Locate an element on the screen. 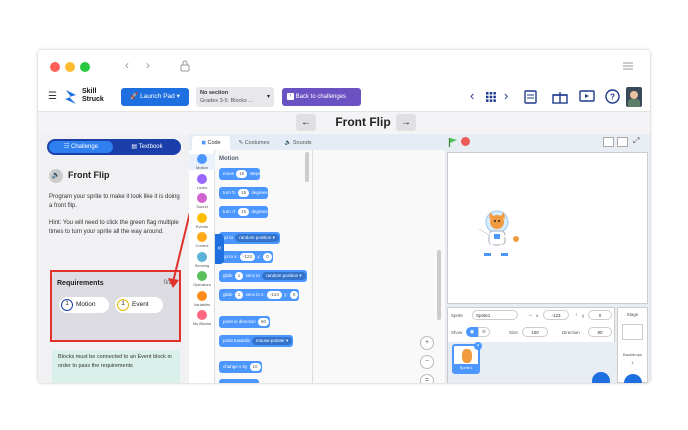 This screenshot has height=430, width=688. x-label: x is located at coordinates (537, 315).